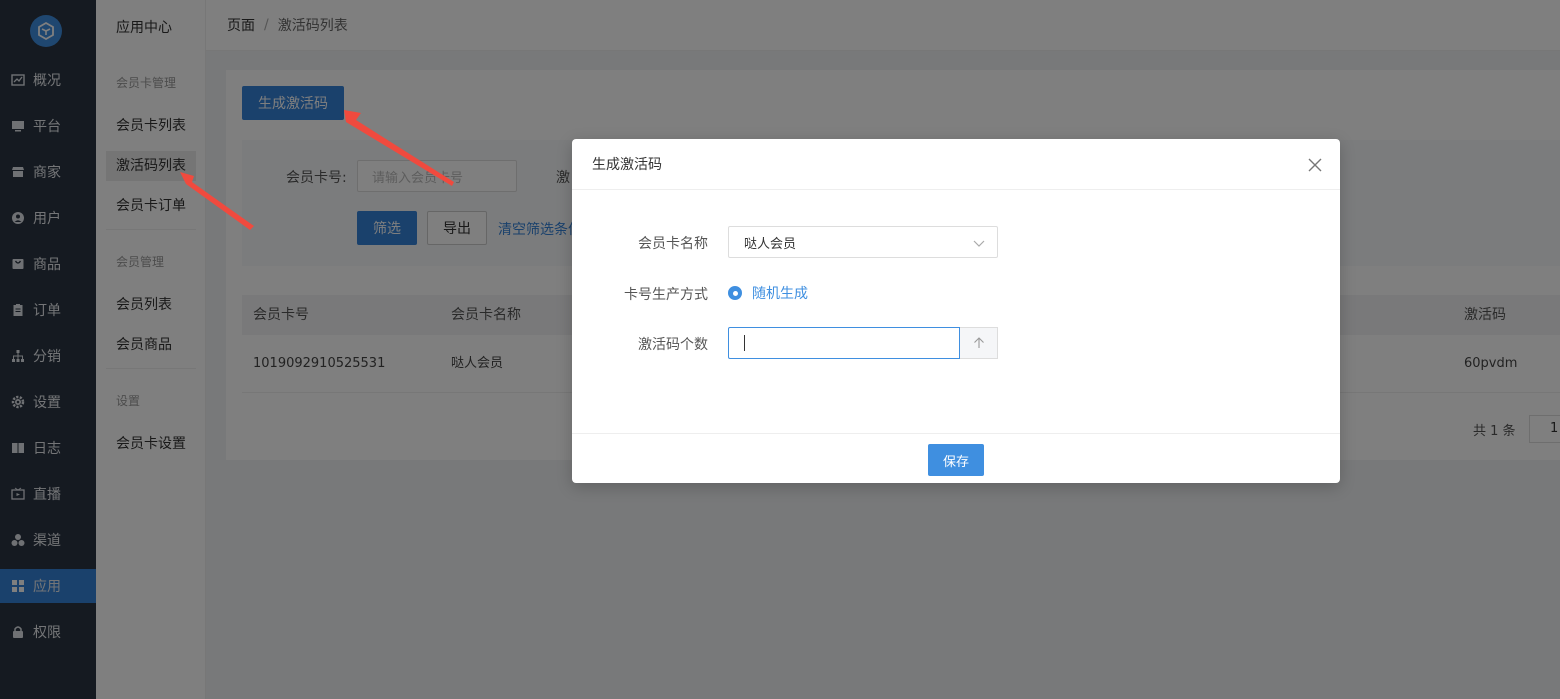 The width and height of the screenshot is (1560, 699). I want to click on card-name-select: 哒人会员, so click(863, 242).